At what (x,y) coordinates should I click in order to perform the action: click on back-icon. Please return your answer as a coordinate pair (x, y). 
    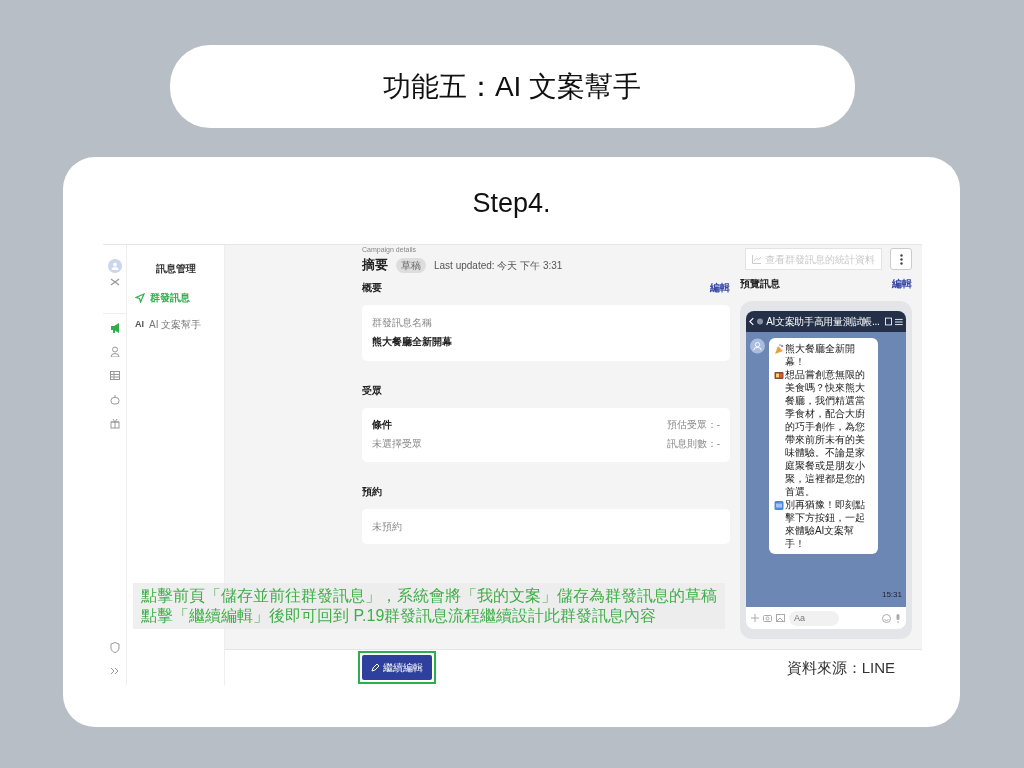
    Looking at the image, I should click on (752, 322).